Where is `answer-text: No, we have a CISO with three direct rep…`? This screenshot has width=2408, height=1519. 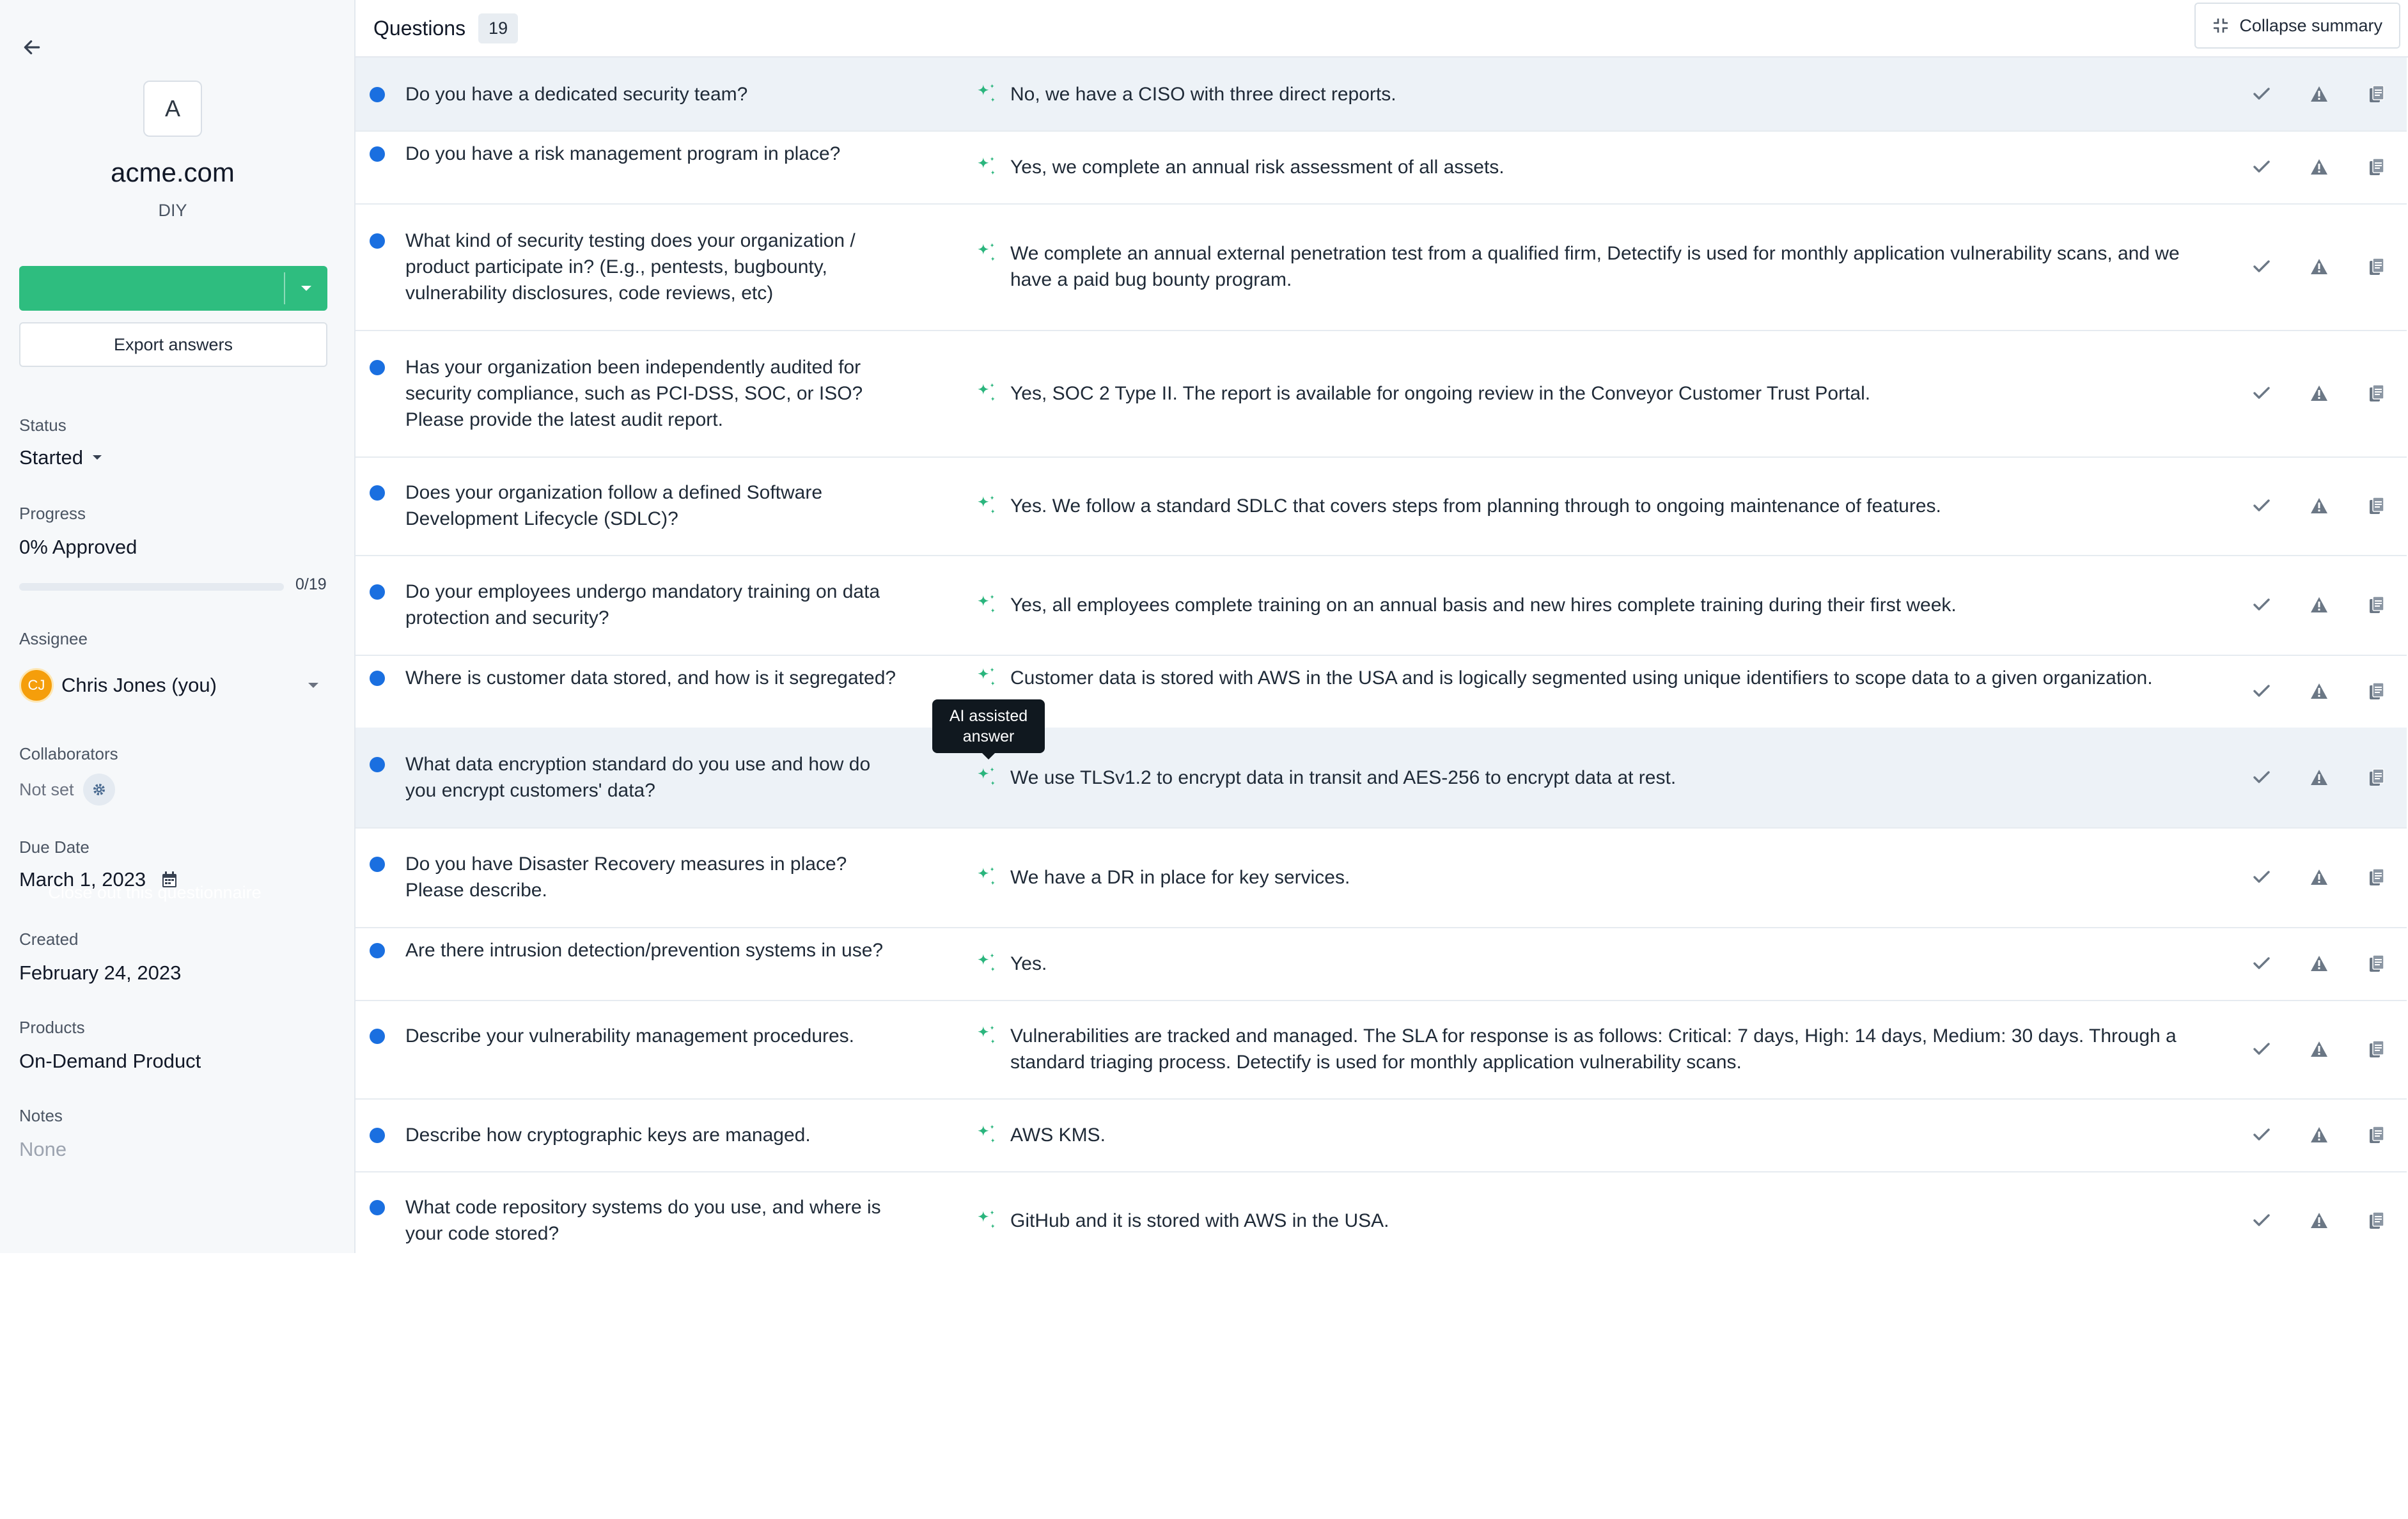
answer-text: No, we have a CISO with three direct rep… is located at coordinates (1595, 94).